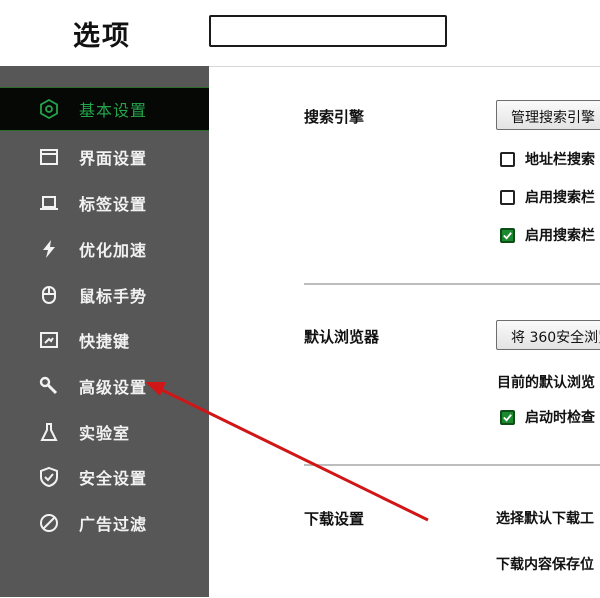 This screenshot has height=598, width=600. What do you see at coordinates (49, 432) in the screenshot?
I see `flask-icon` at bounding box center [49, 432].